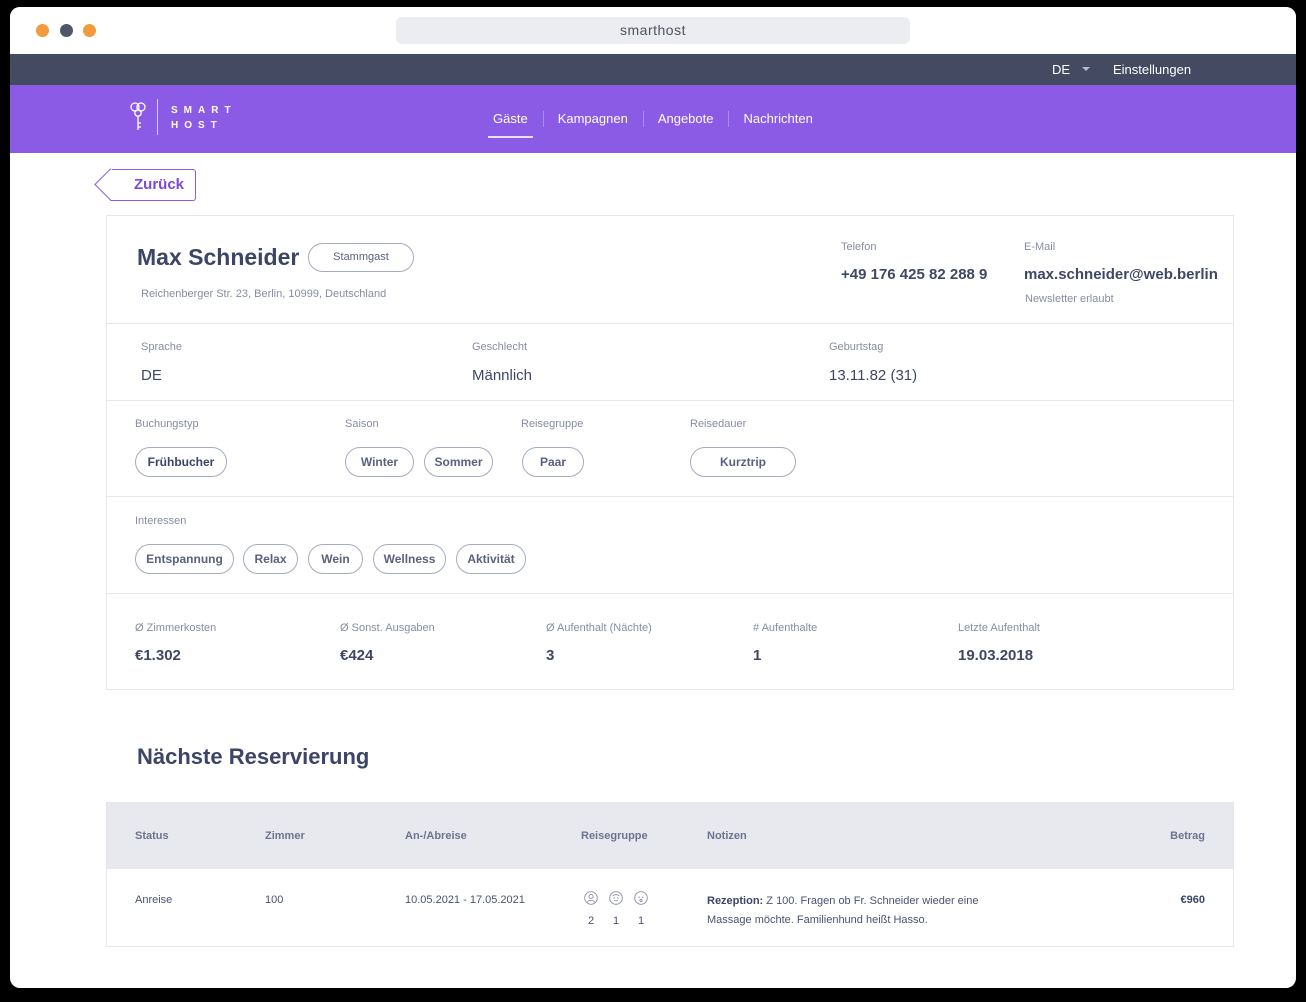 This screenshot has height=1002, width=1306. What do you see at coordinates (599, 628) in the screenshot?
I see `stat-label: Ø Aufenthalt (Nächte)` at bounding box center [599, 628].